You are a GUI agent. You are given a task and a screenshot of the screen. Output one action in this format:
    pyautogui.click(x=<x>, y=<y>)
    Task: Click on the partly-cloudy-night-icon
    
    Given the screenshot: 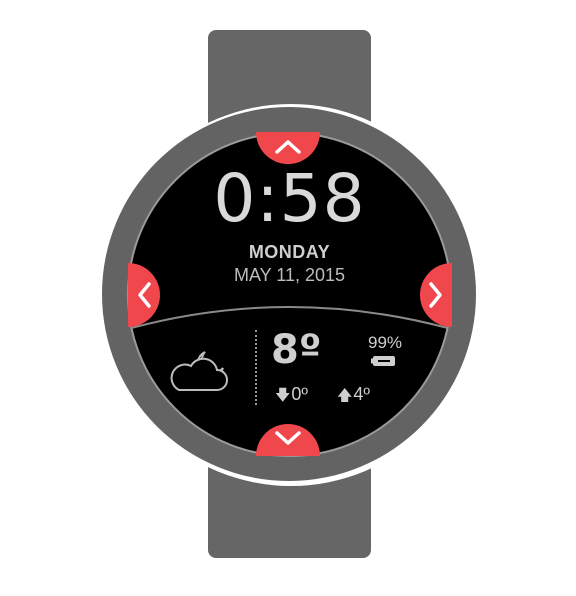 What is the action you would take?
    pyautogui.click(x=199, y=371)
    